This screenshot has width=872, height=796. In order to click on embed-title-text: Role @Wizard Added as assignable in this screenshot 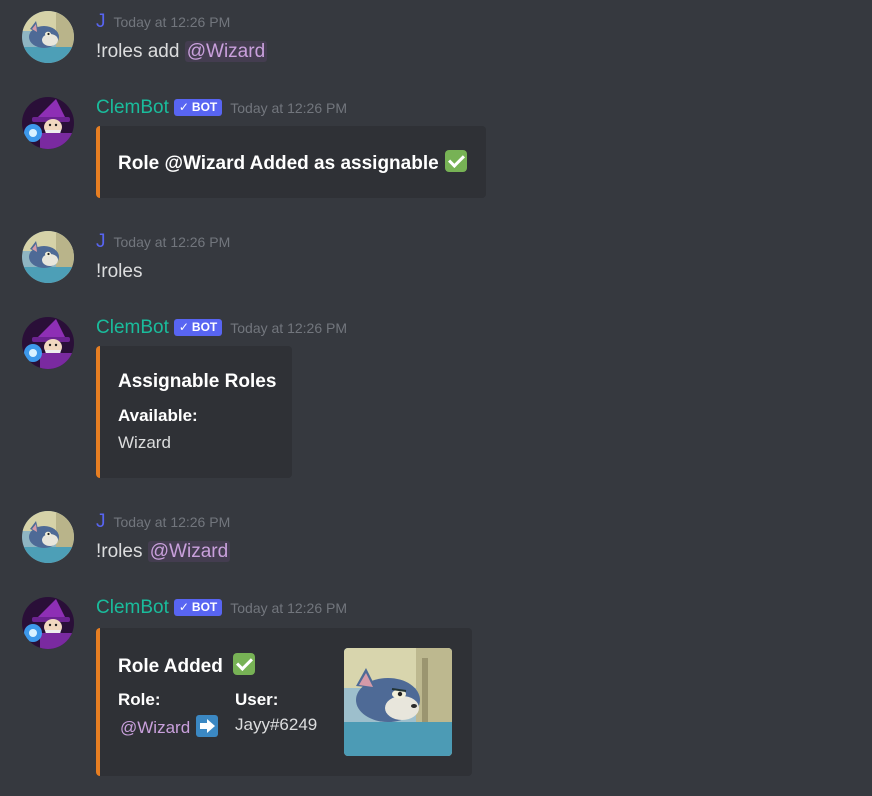, I will do `click(278, 163)`.